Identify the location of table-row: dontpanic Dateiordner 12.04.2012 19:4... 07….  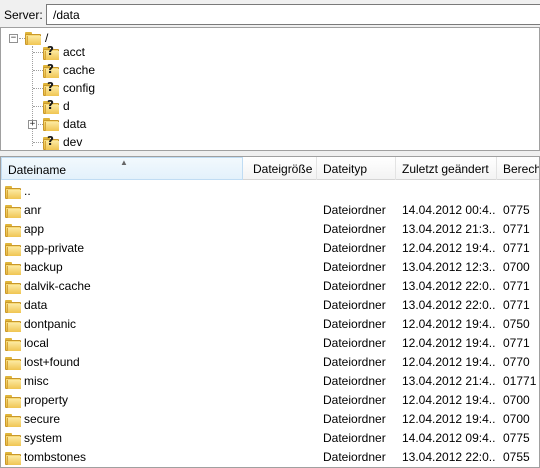
(270, 323).